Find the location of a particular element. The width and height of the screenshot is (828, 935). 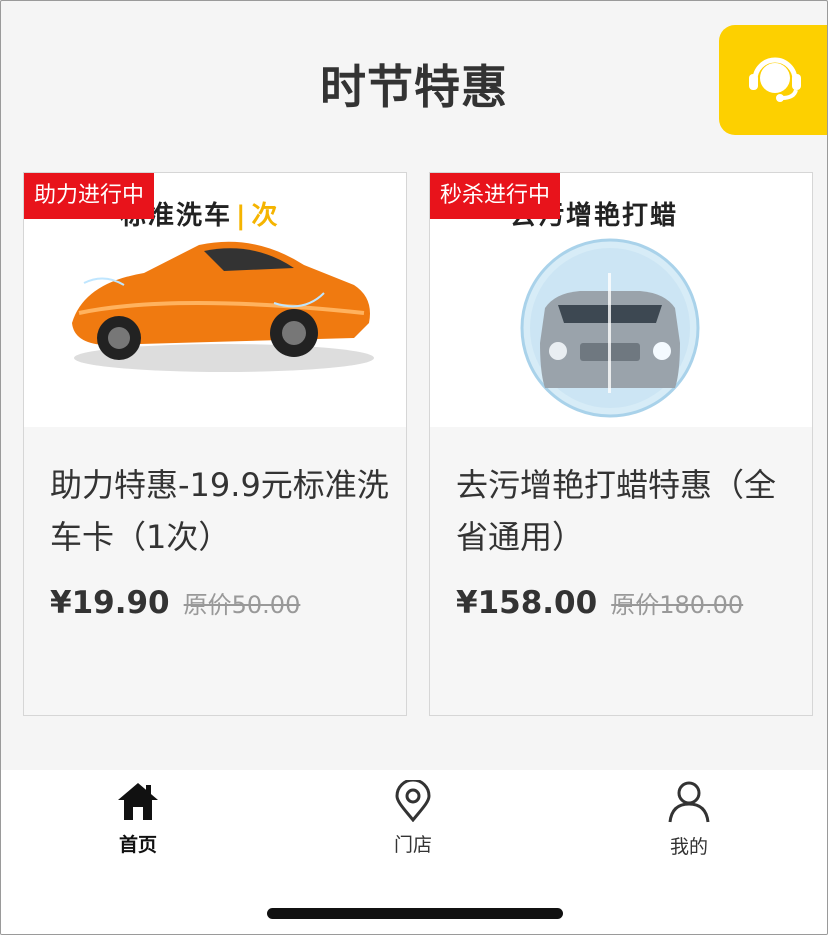

tab-home: 首页 is located at coordinates (138, 818).